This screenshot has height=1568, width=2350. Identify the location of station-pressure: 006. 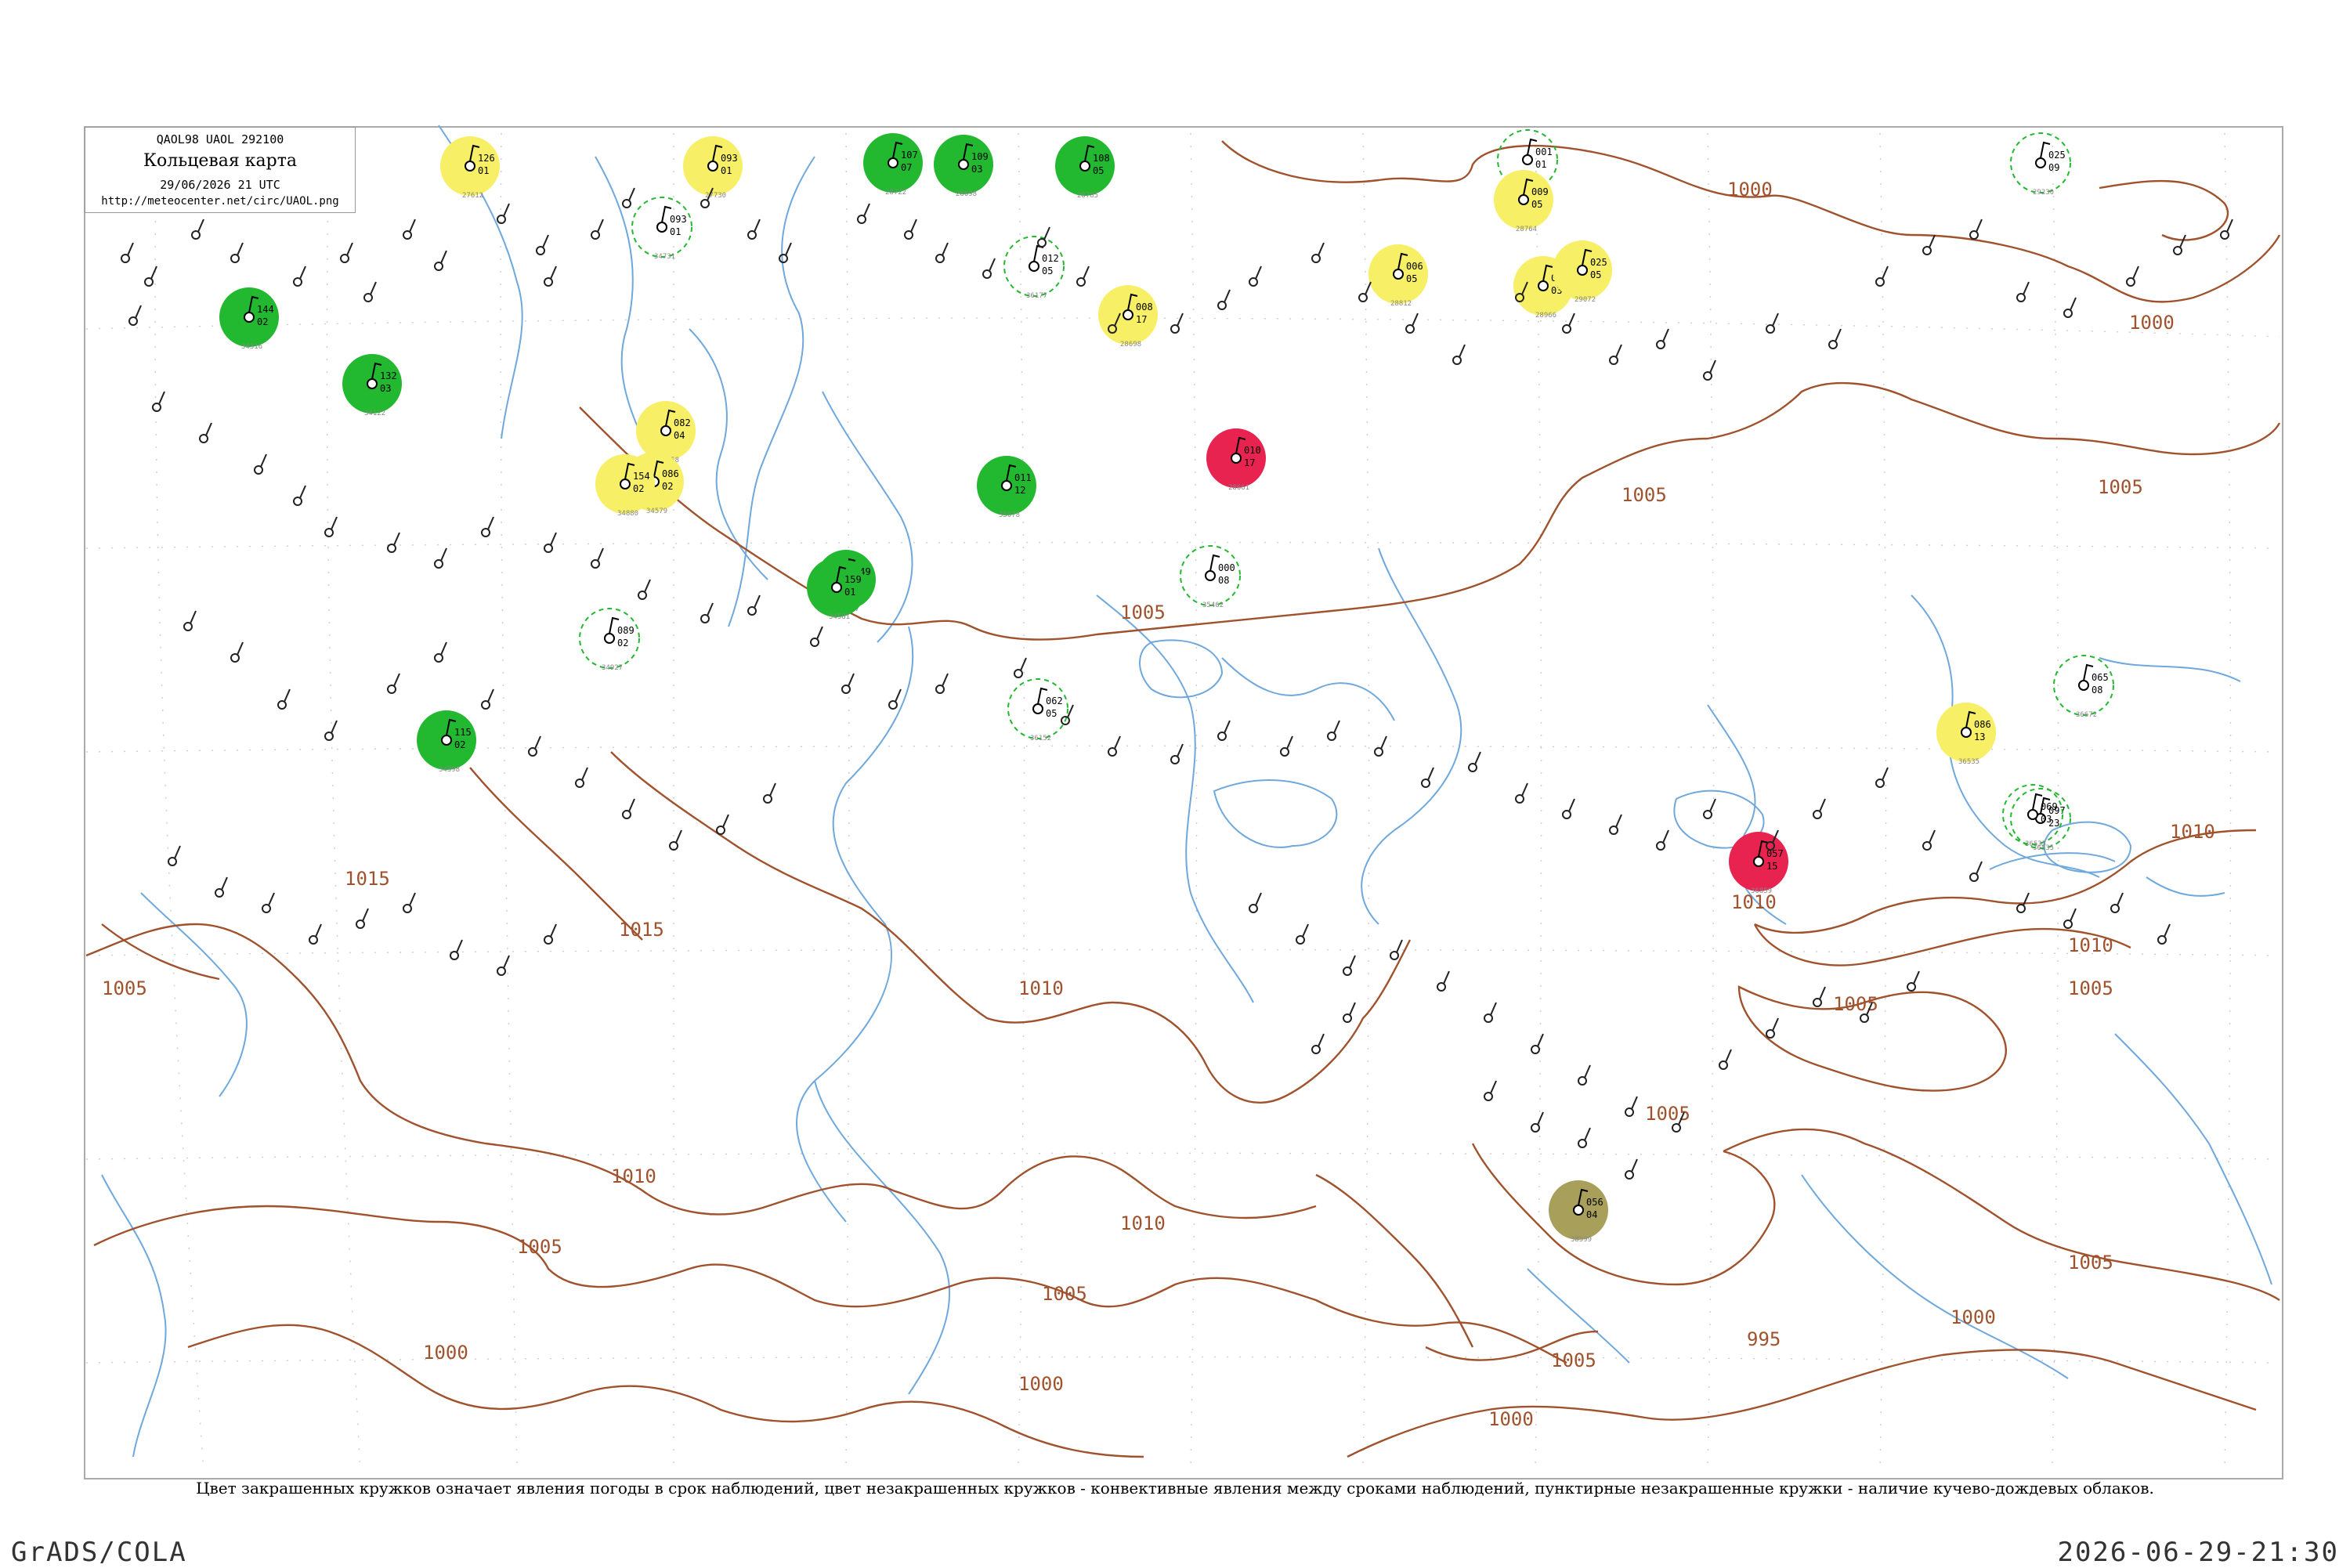
(1415, 266).